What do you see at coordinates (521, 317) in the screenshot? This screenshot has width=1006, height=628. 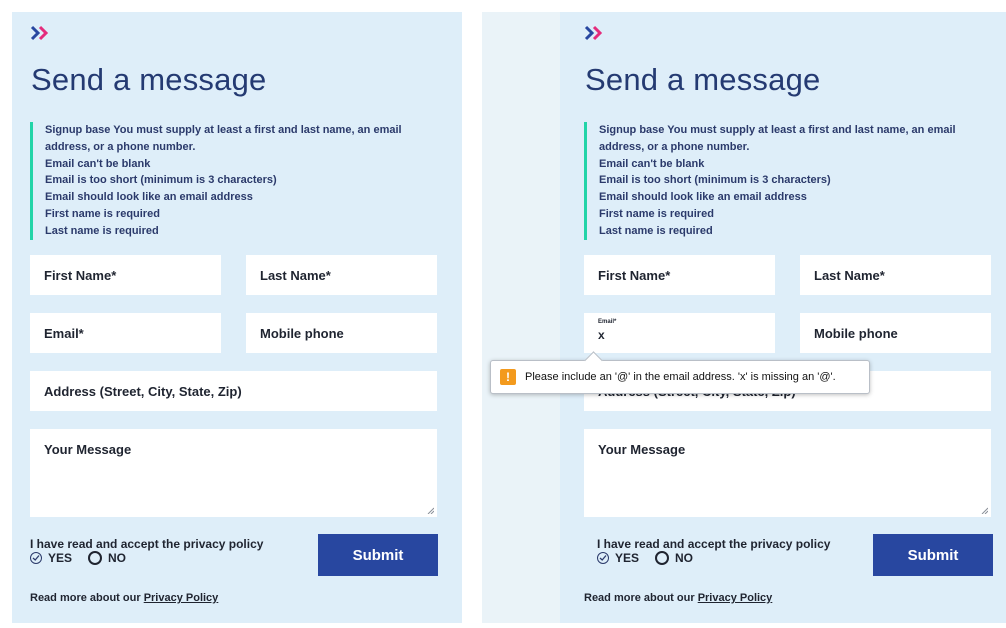 I see `browser-margin` at bounding box center [521, 317].